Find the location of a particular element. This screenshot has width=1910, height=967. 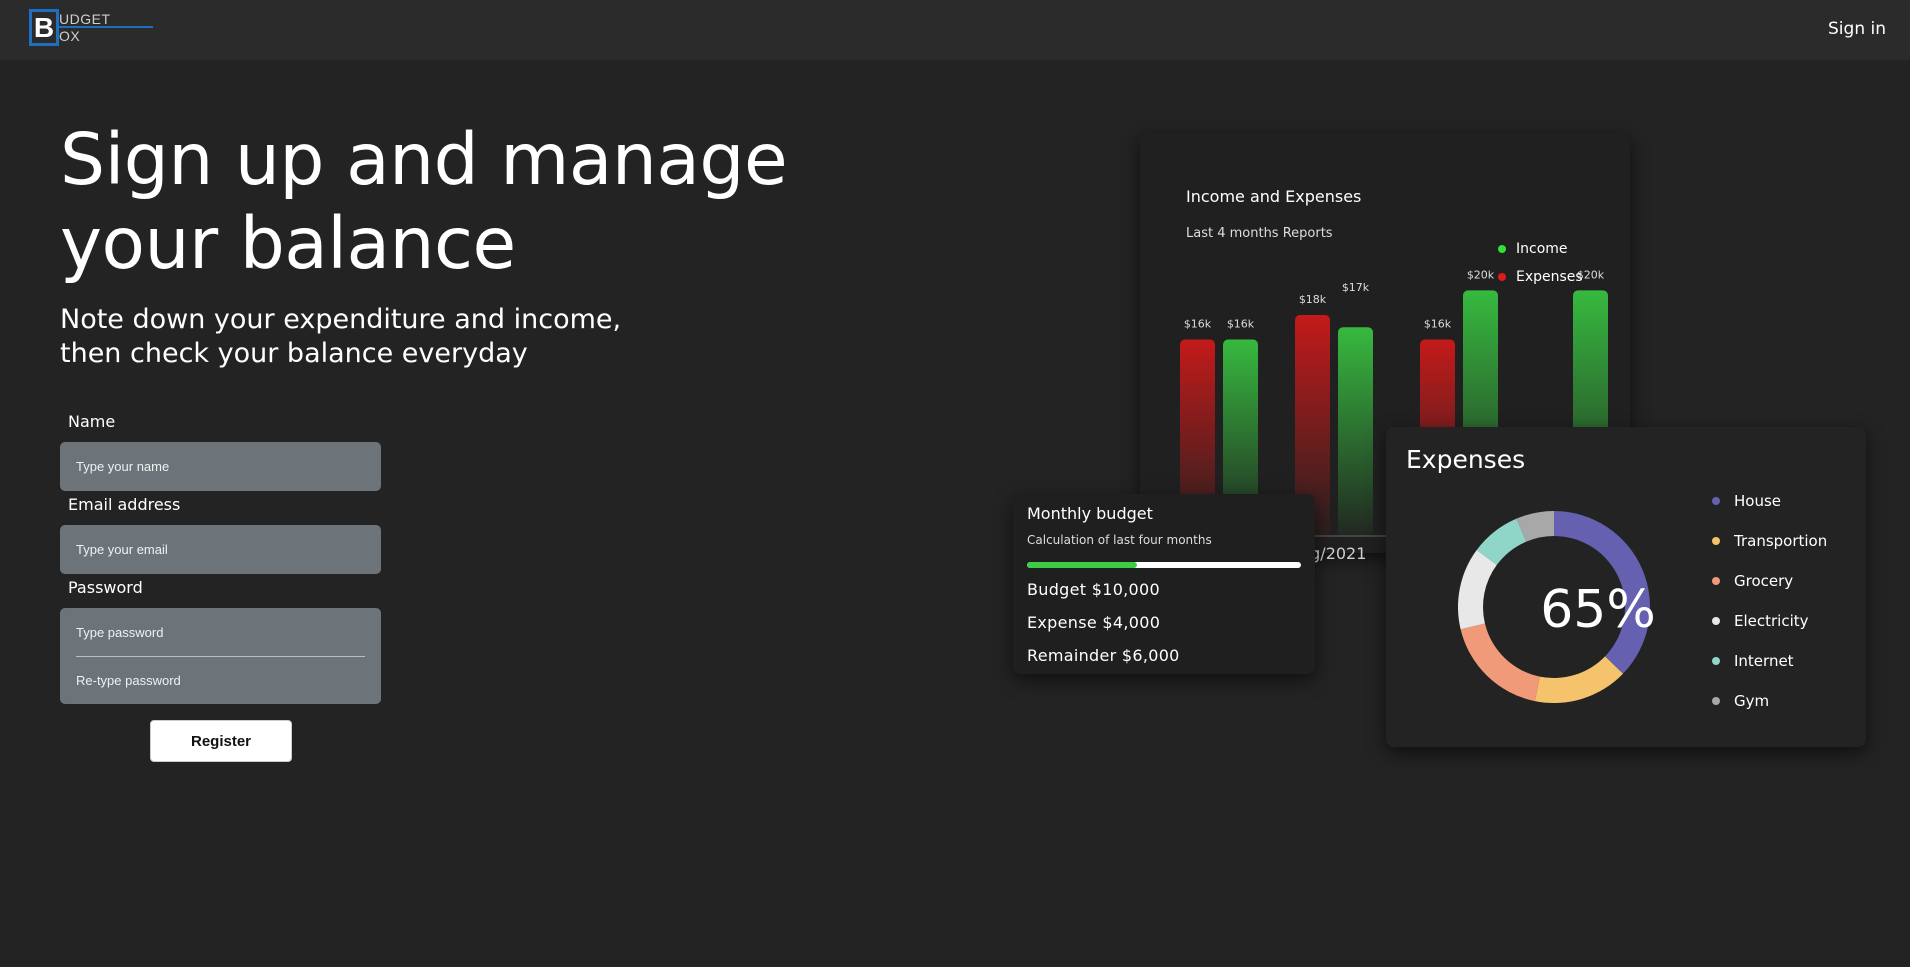

legend-dot-internet is located at coordinates (1716, 661).